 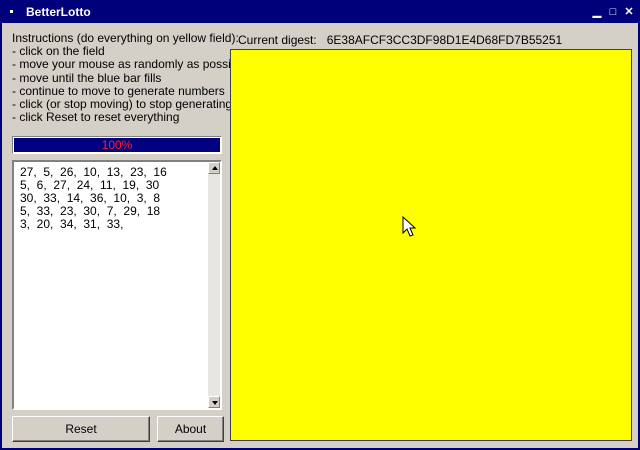 What do you see at coordinates (214, 285) in the screenshot?
I see `numbers-scrollbar` at bounding box center [214, 285].